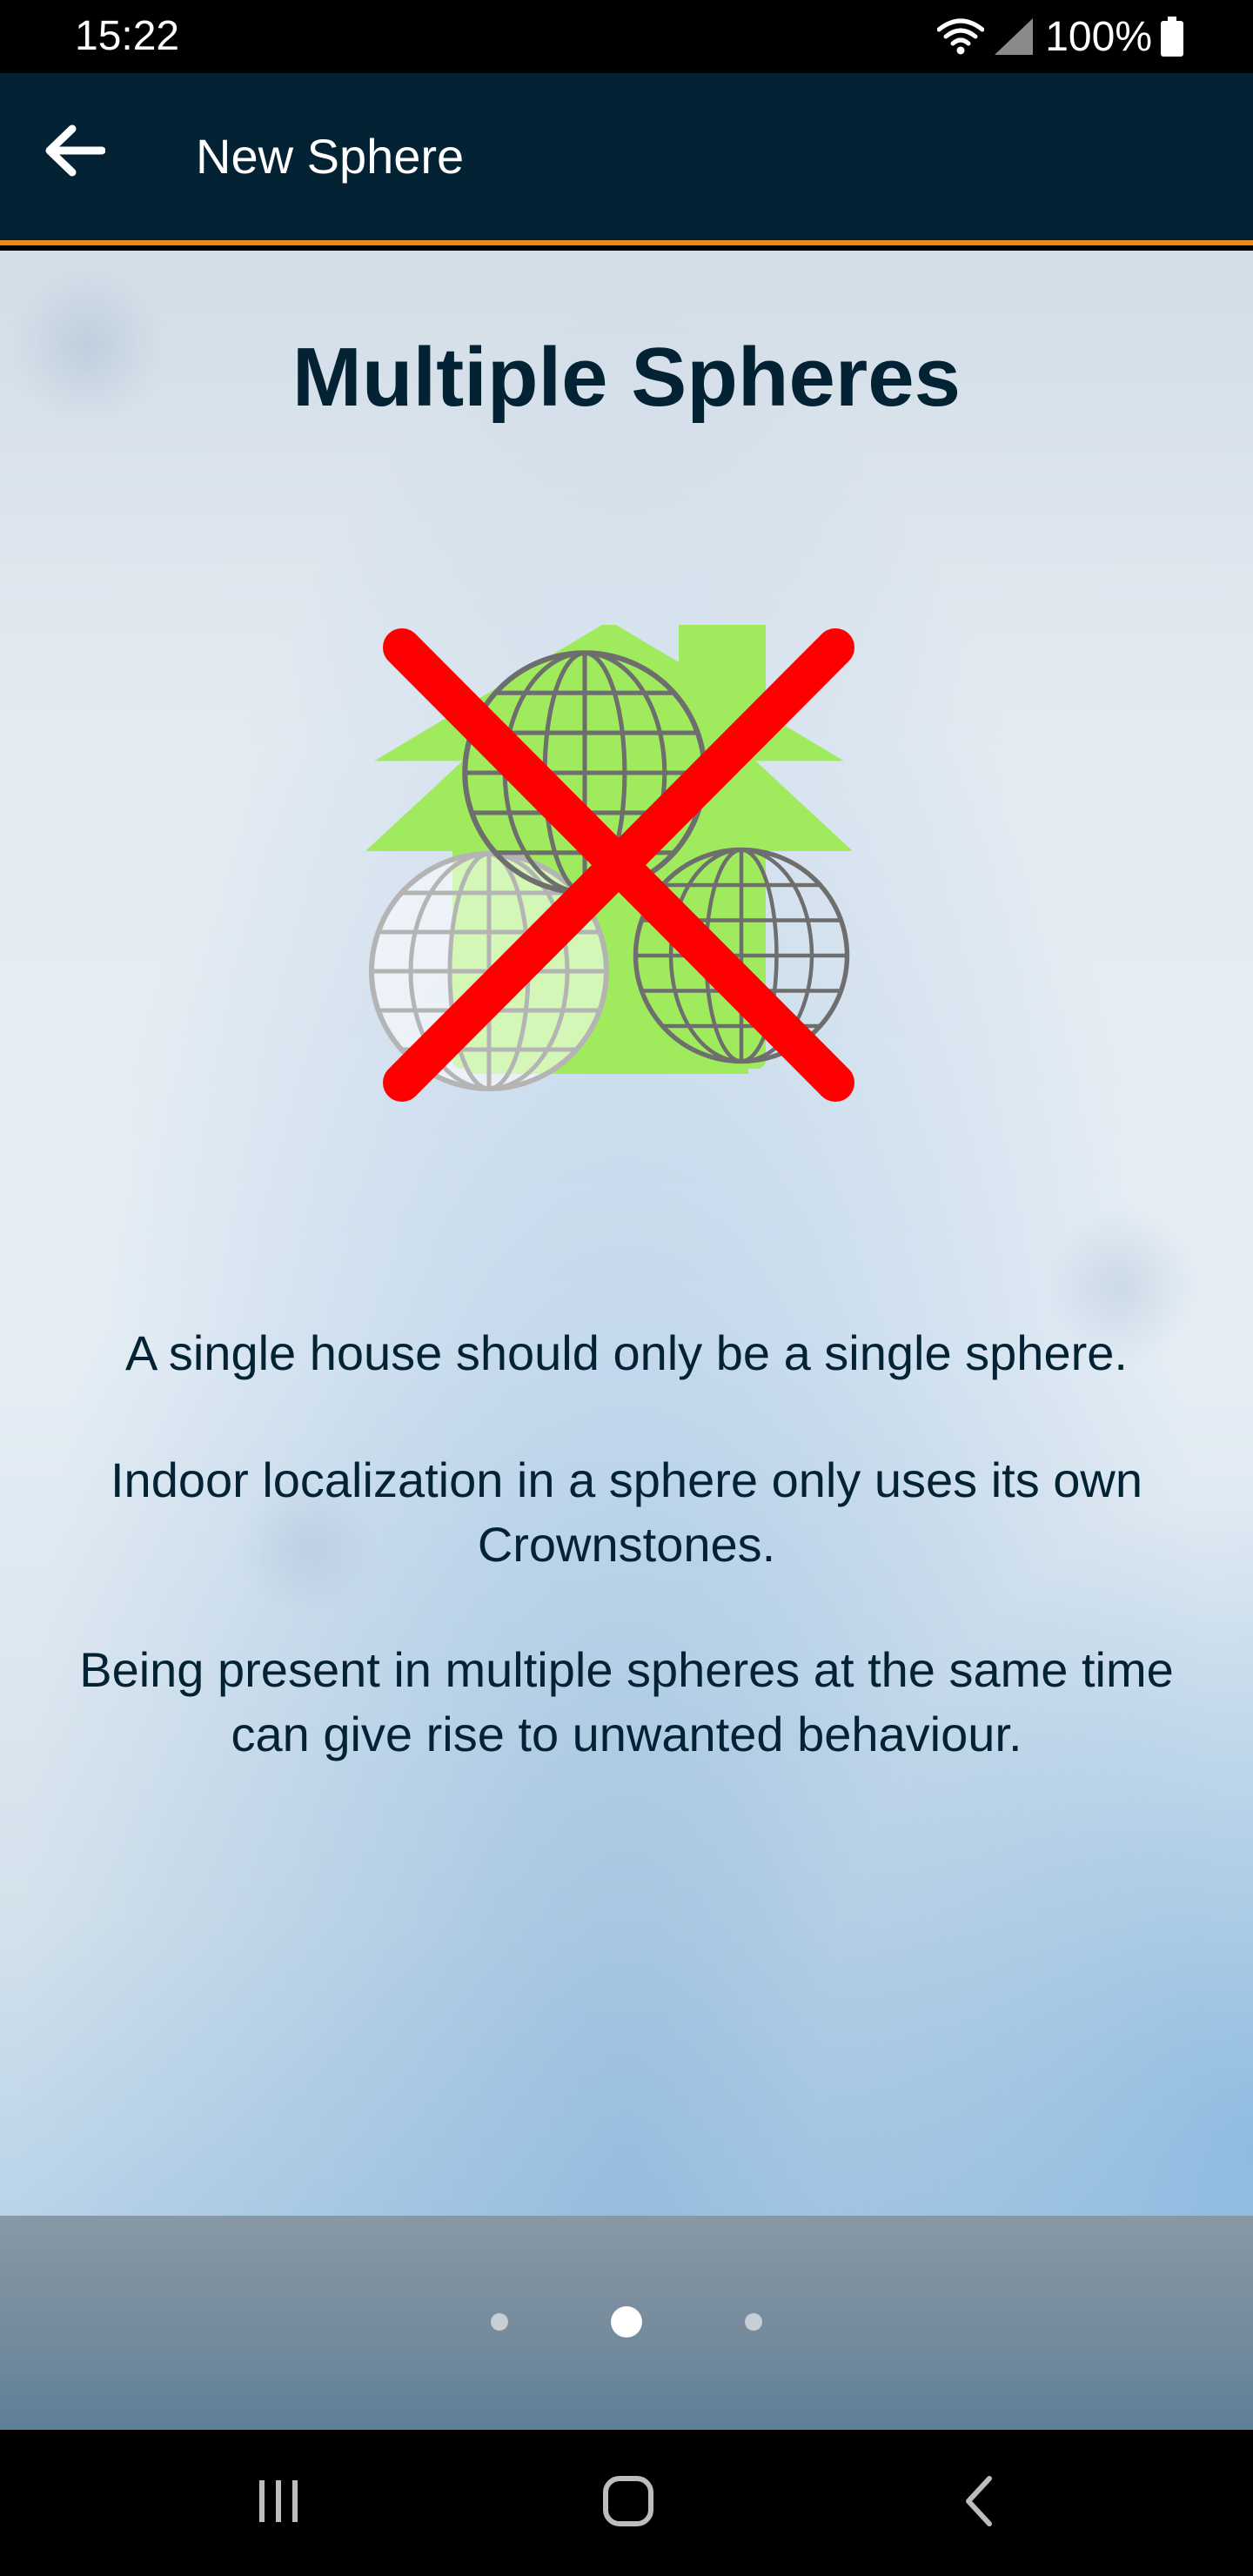 This screenshot has width=1253, height=2576. I want to click on system-nav-bar, so click(626, 2503).